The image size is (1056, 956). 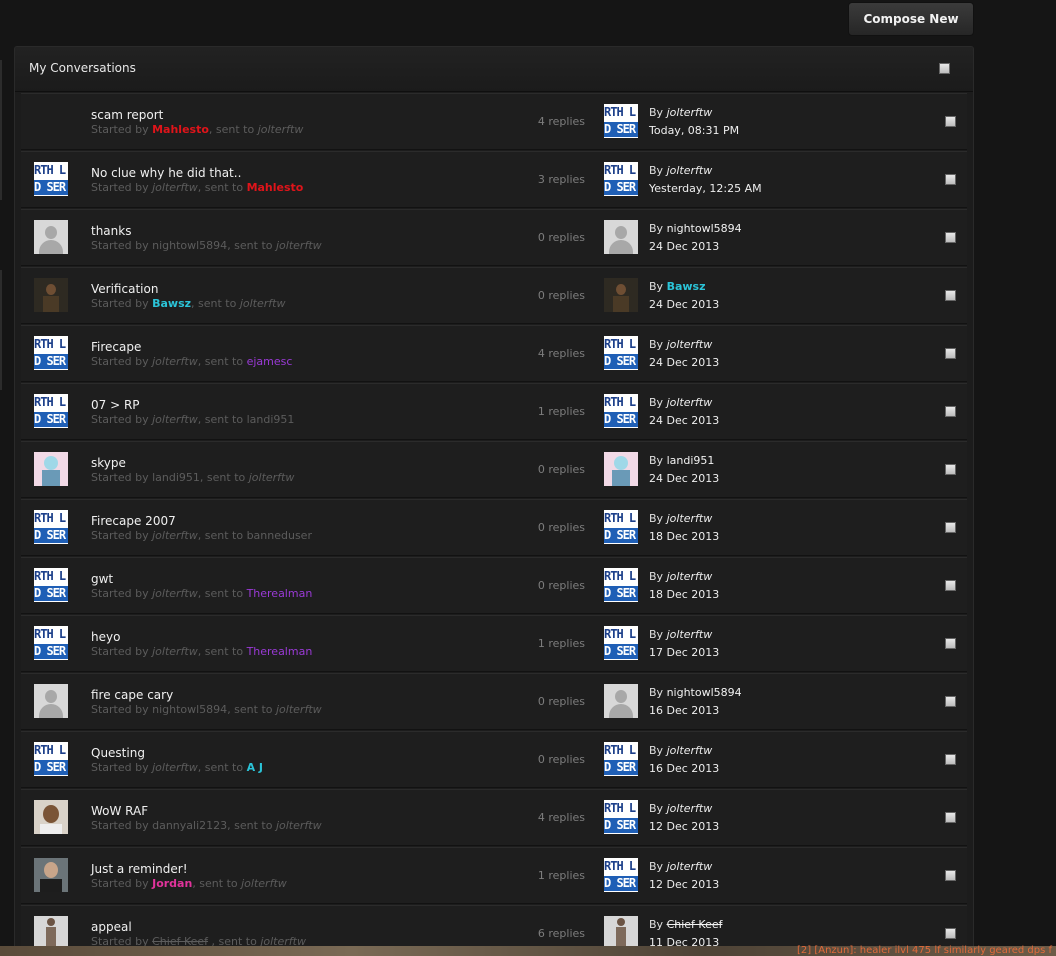 I want to click on recipient-name-link: landi951, so click(x=271, y=419).